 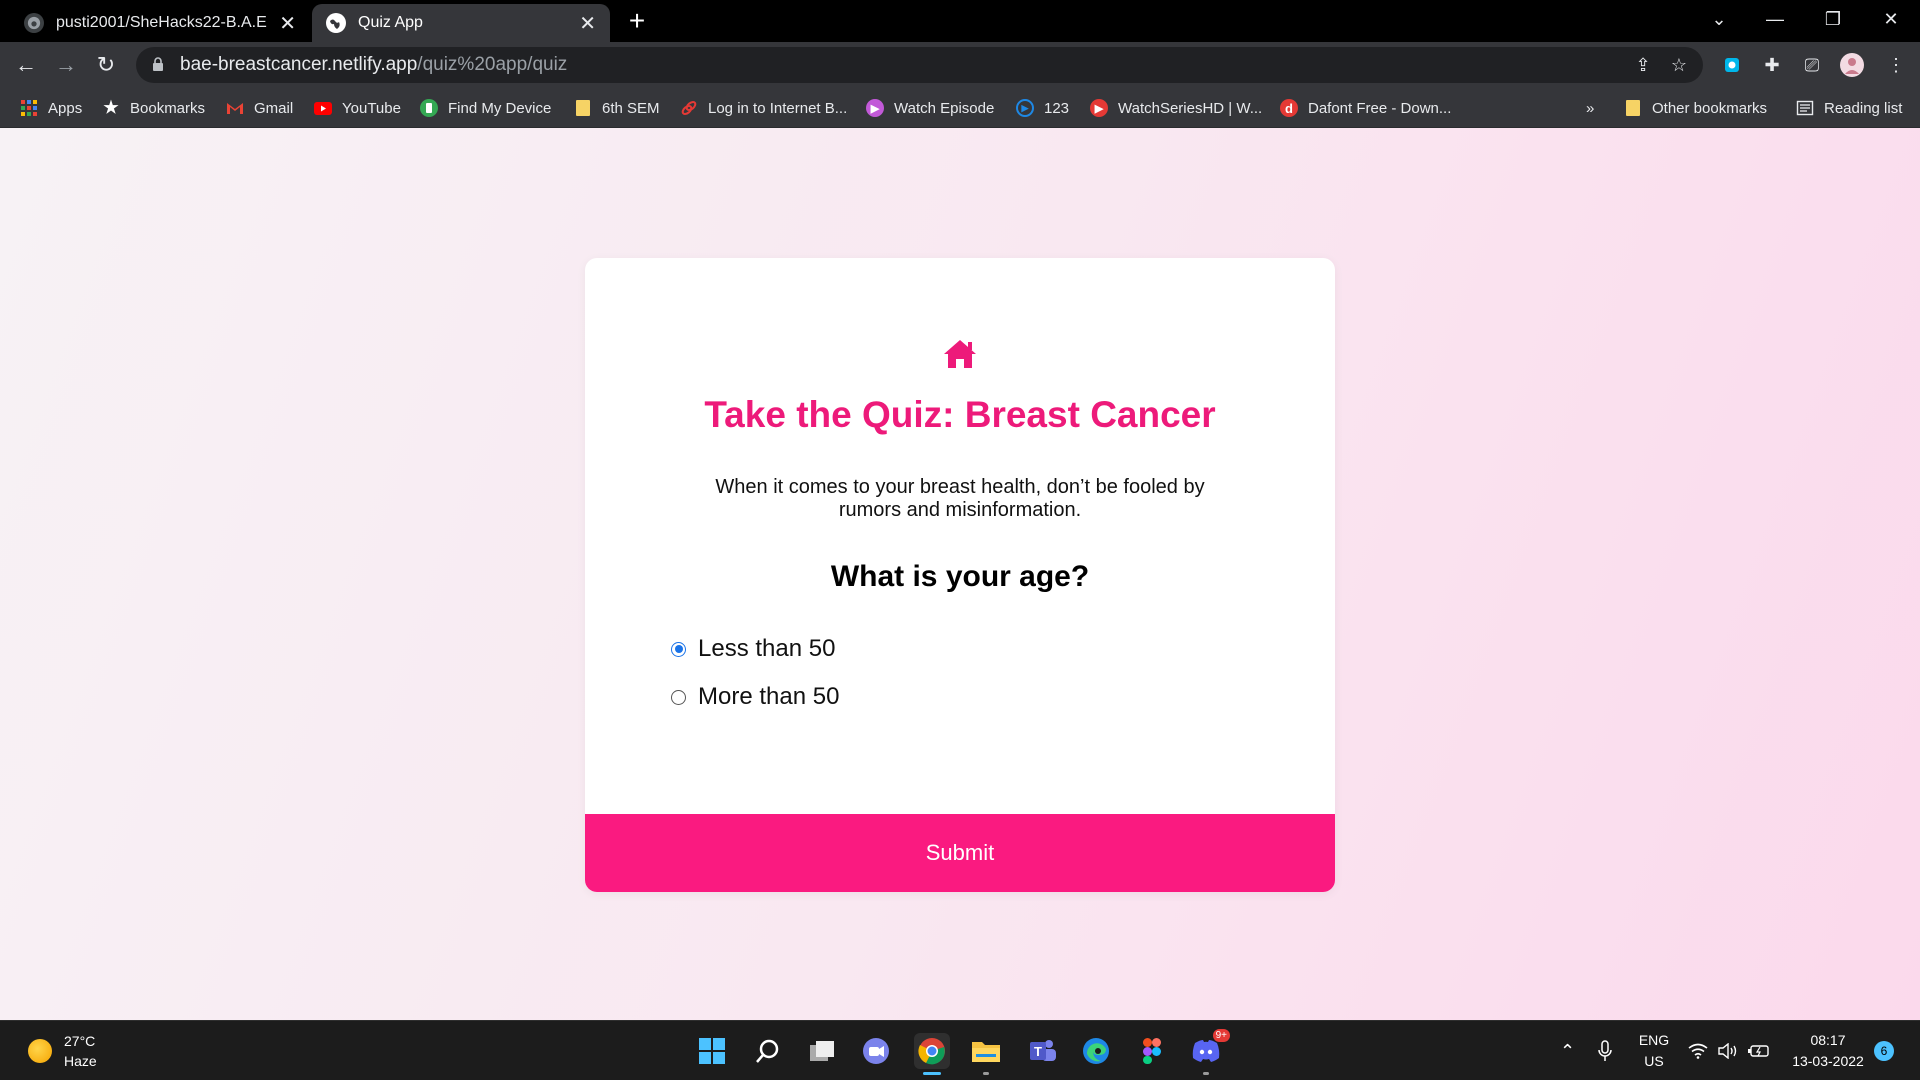 I want to click on bookmark-6th-sem: 6th SEM, so click(x=617, y=108).